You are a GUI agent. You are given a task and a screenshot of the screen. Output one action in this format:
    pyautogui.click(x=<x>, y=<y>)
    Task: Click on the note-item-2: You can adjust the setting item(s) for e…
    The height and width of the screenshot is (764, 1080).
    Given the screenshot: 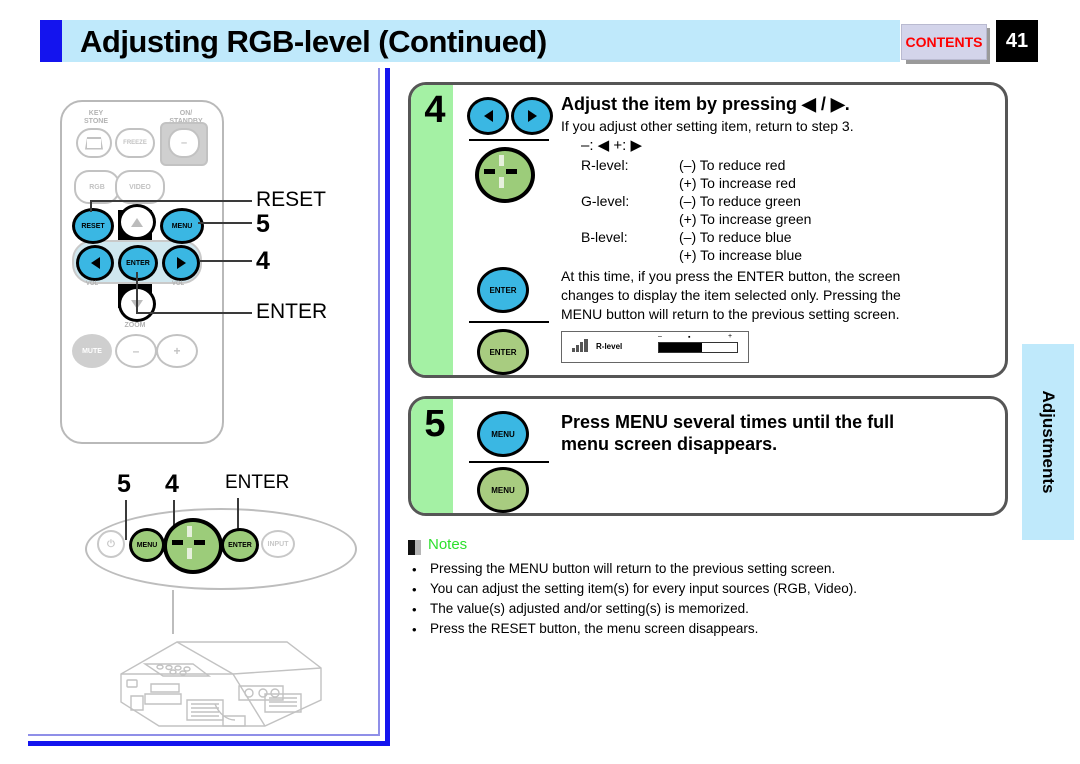 What is the action you would take?
    pyautogui.click(x=643, y=588)
    